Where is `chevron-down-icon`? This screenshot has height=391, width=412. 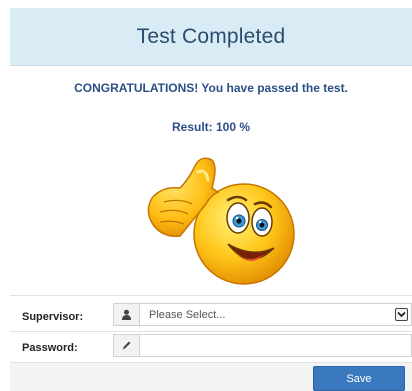 chevron-down-icon is located at coordinates (401, 314).